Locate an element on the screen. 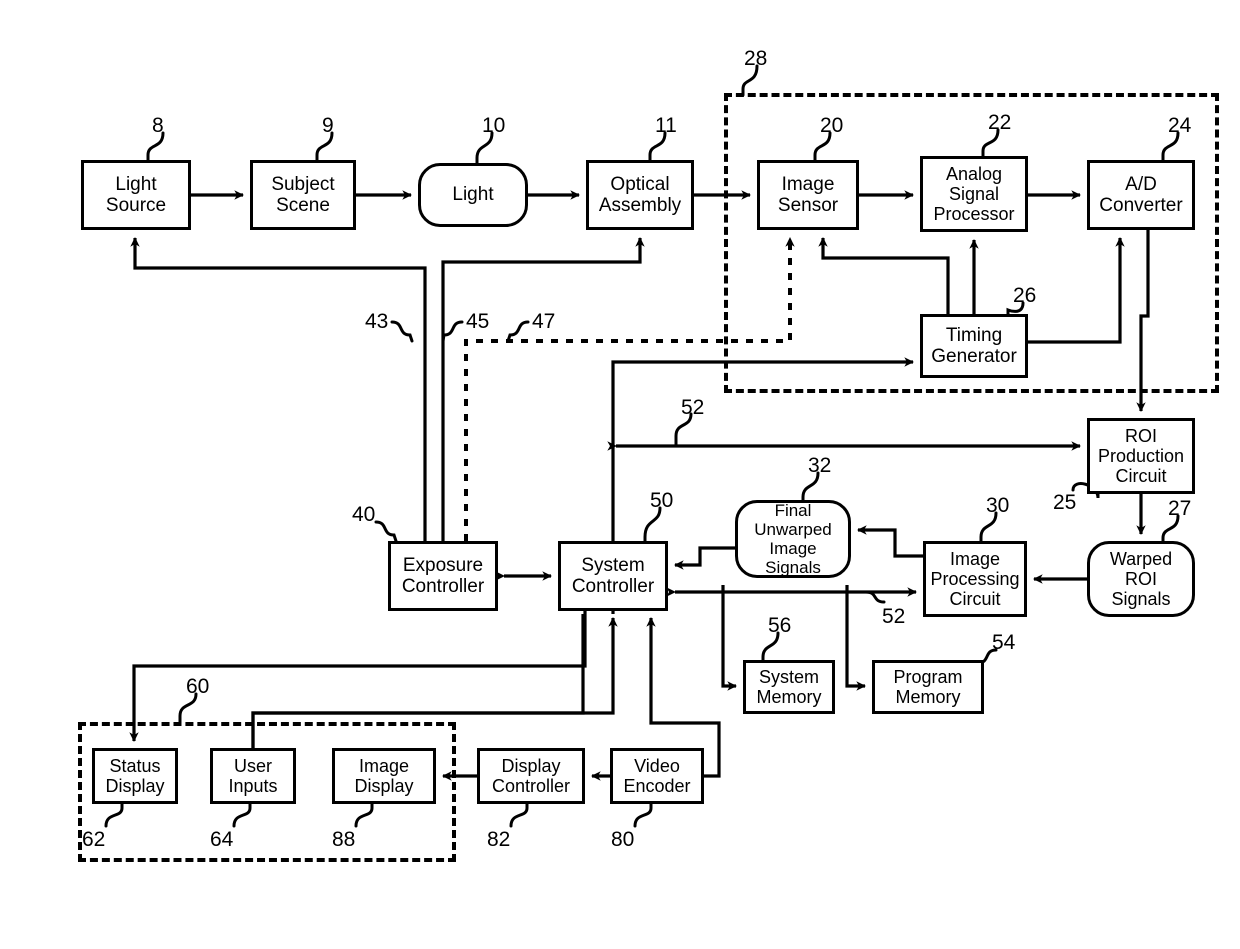 This screenshot has width=1240, height=949. block-analog-signal-processor: Analog Signal Processor is located at coordinates (974, 194).